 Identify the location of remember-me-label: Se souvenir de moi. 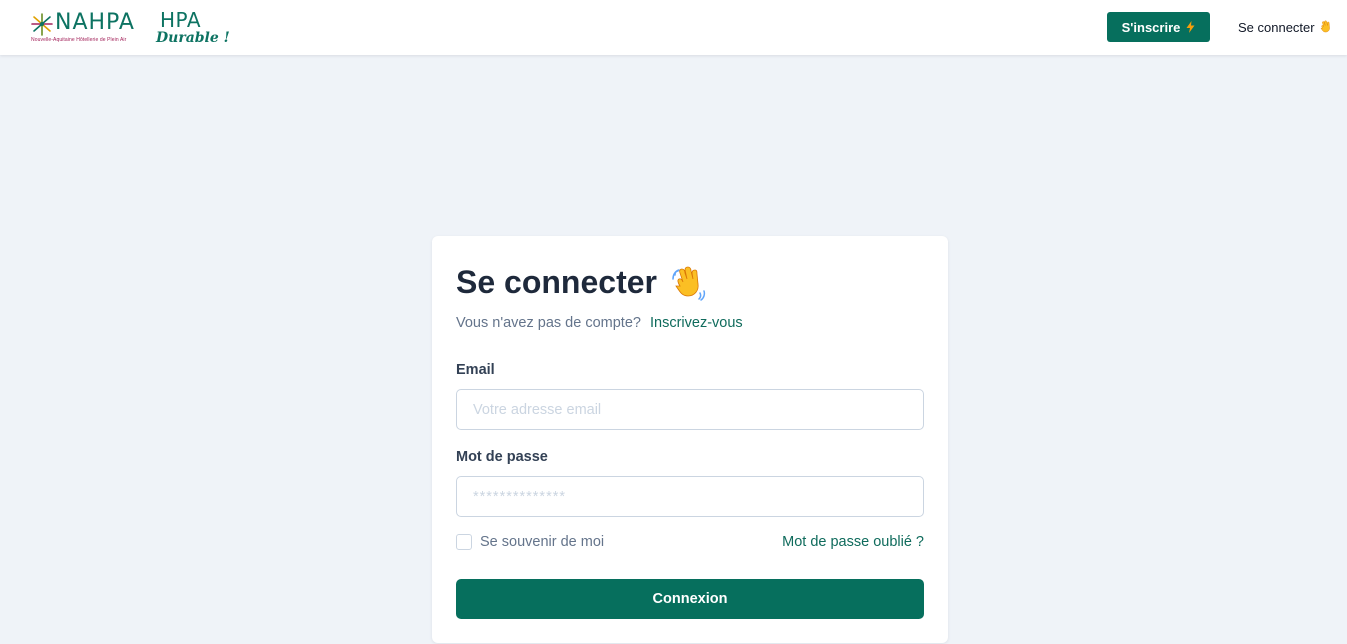
(542, 542).